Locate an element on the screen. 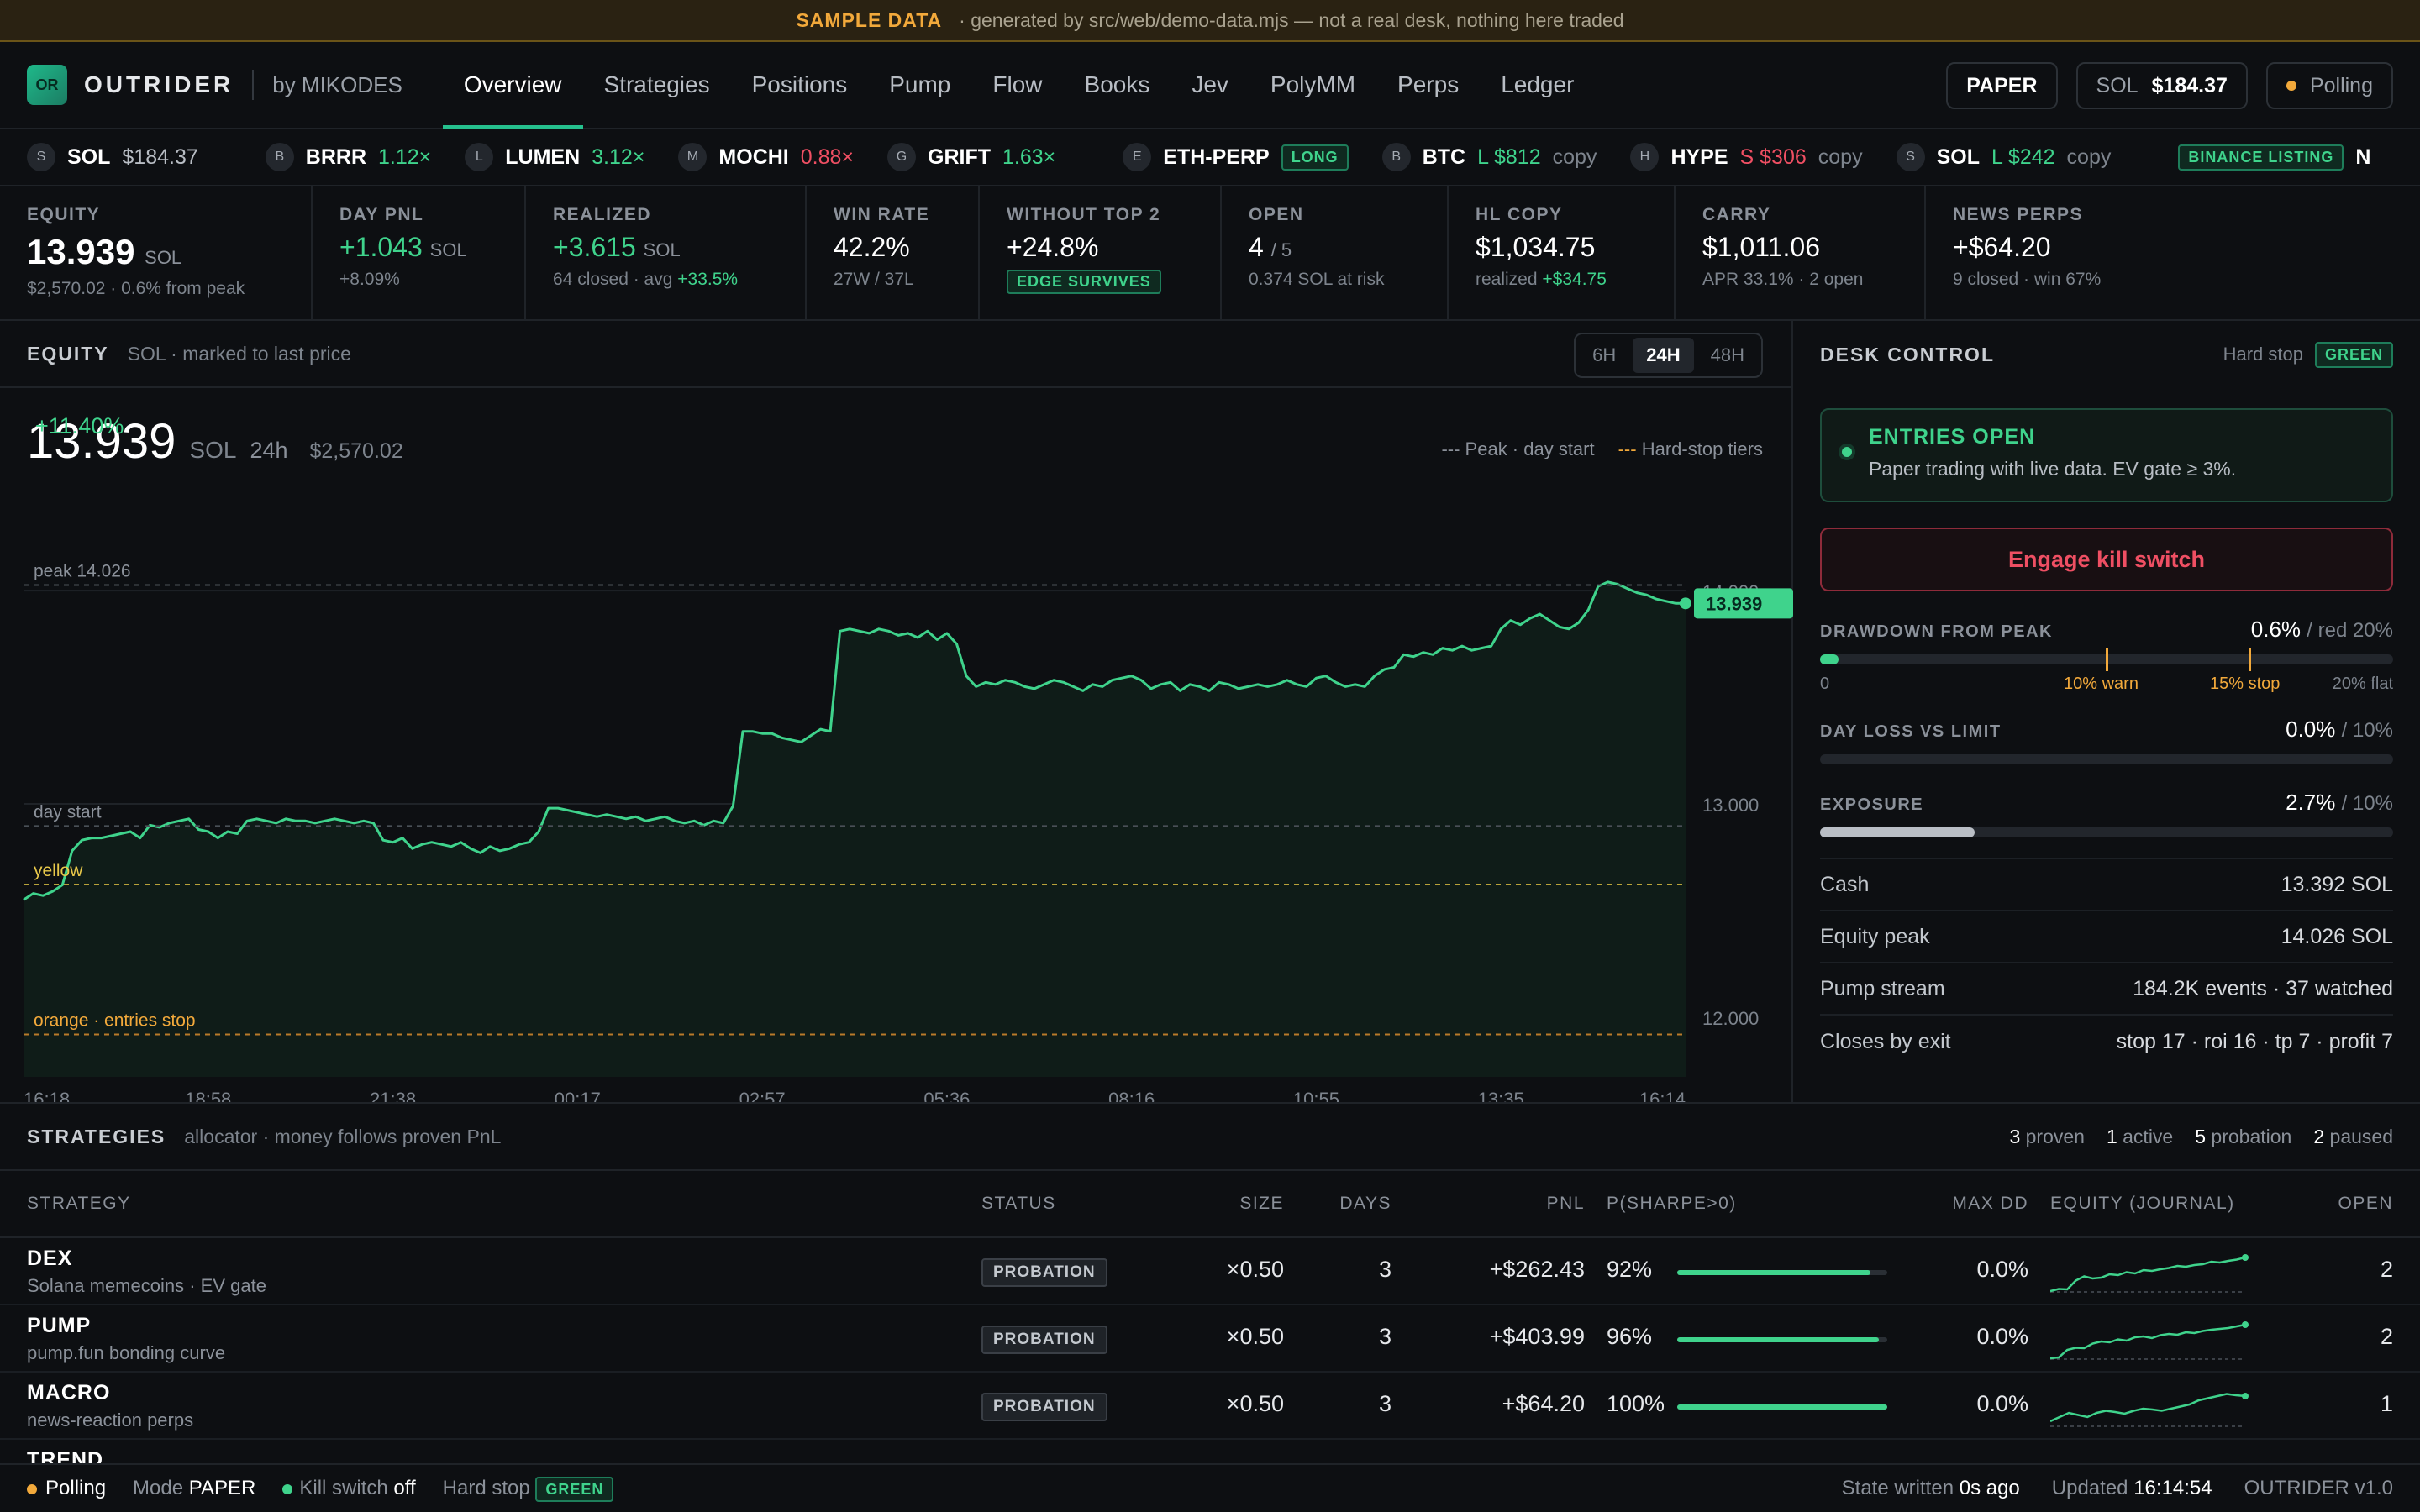 Image resolution: width=2420 pixels, height=1512 pixels. warn-marker is located at coordinates (2107, 659).